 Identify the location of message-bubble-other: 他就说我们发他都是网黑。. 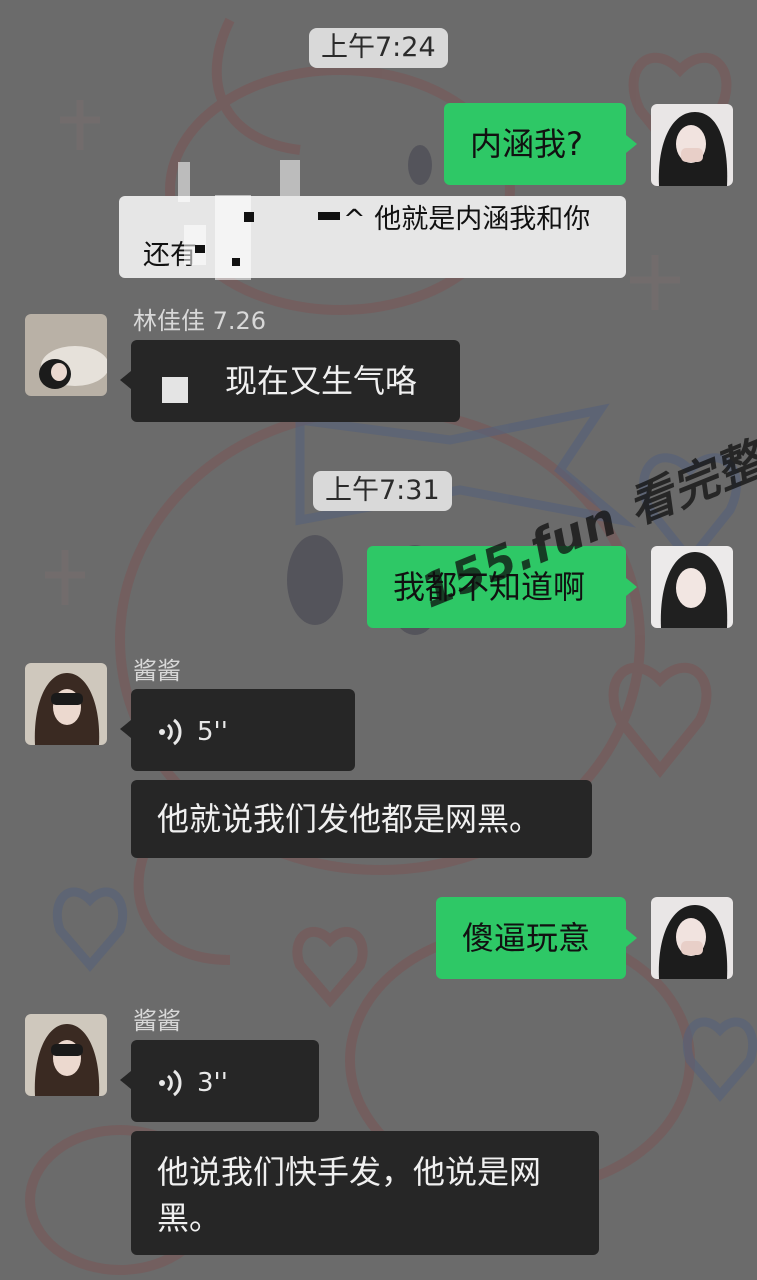
(361, 819).